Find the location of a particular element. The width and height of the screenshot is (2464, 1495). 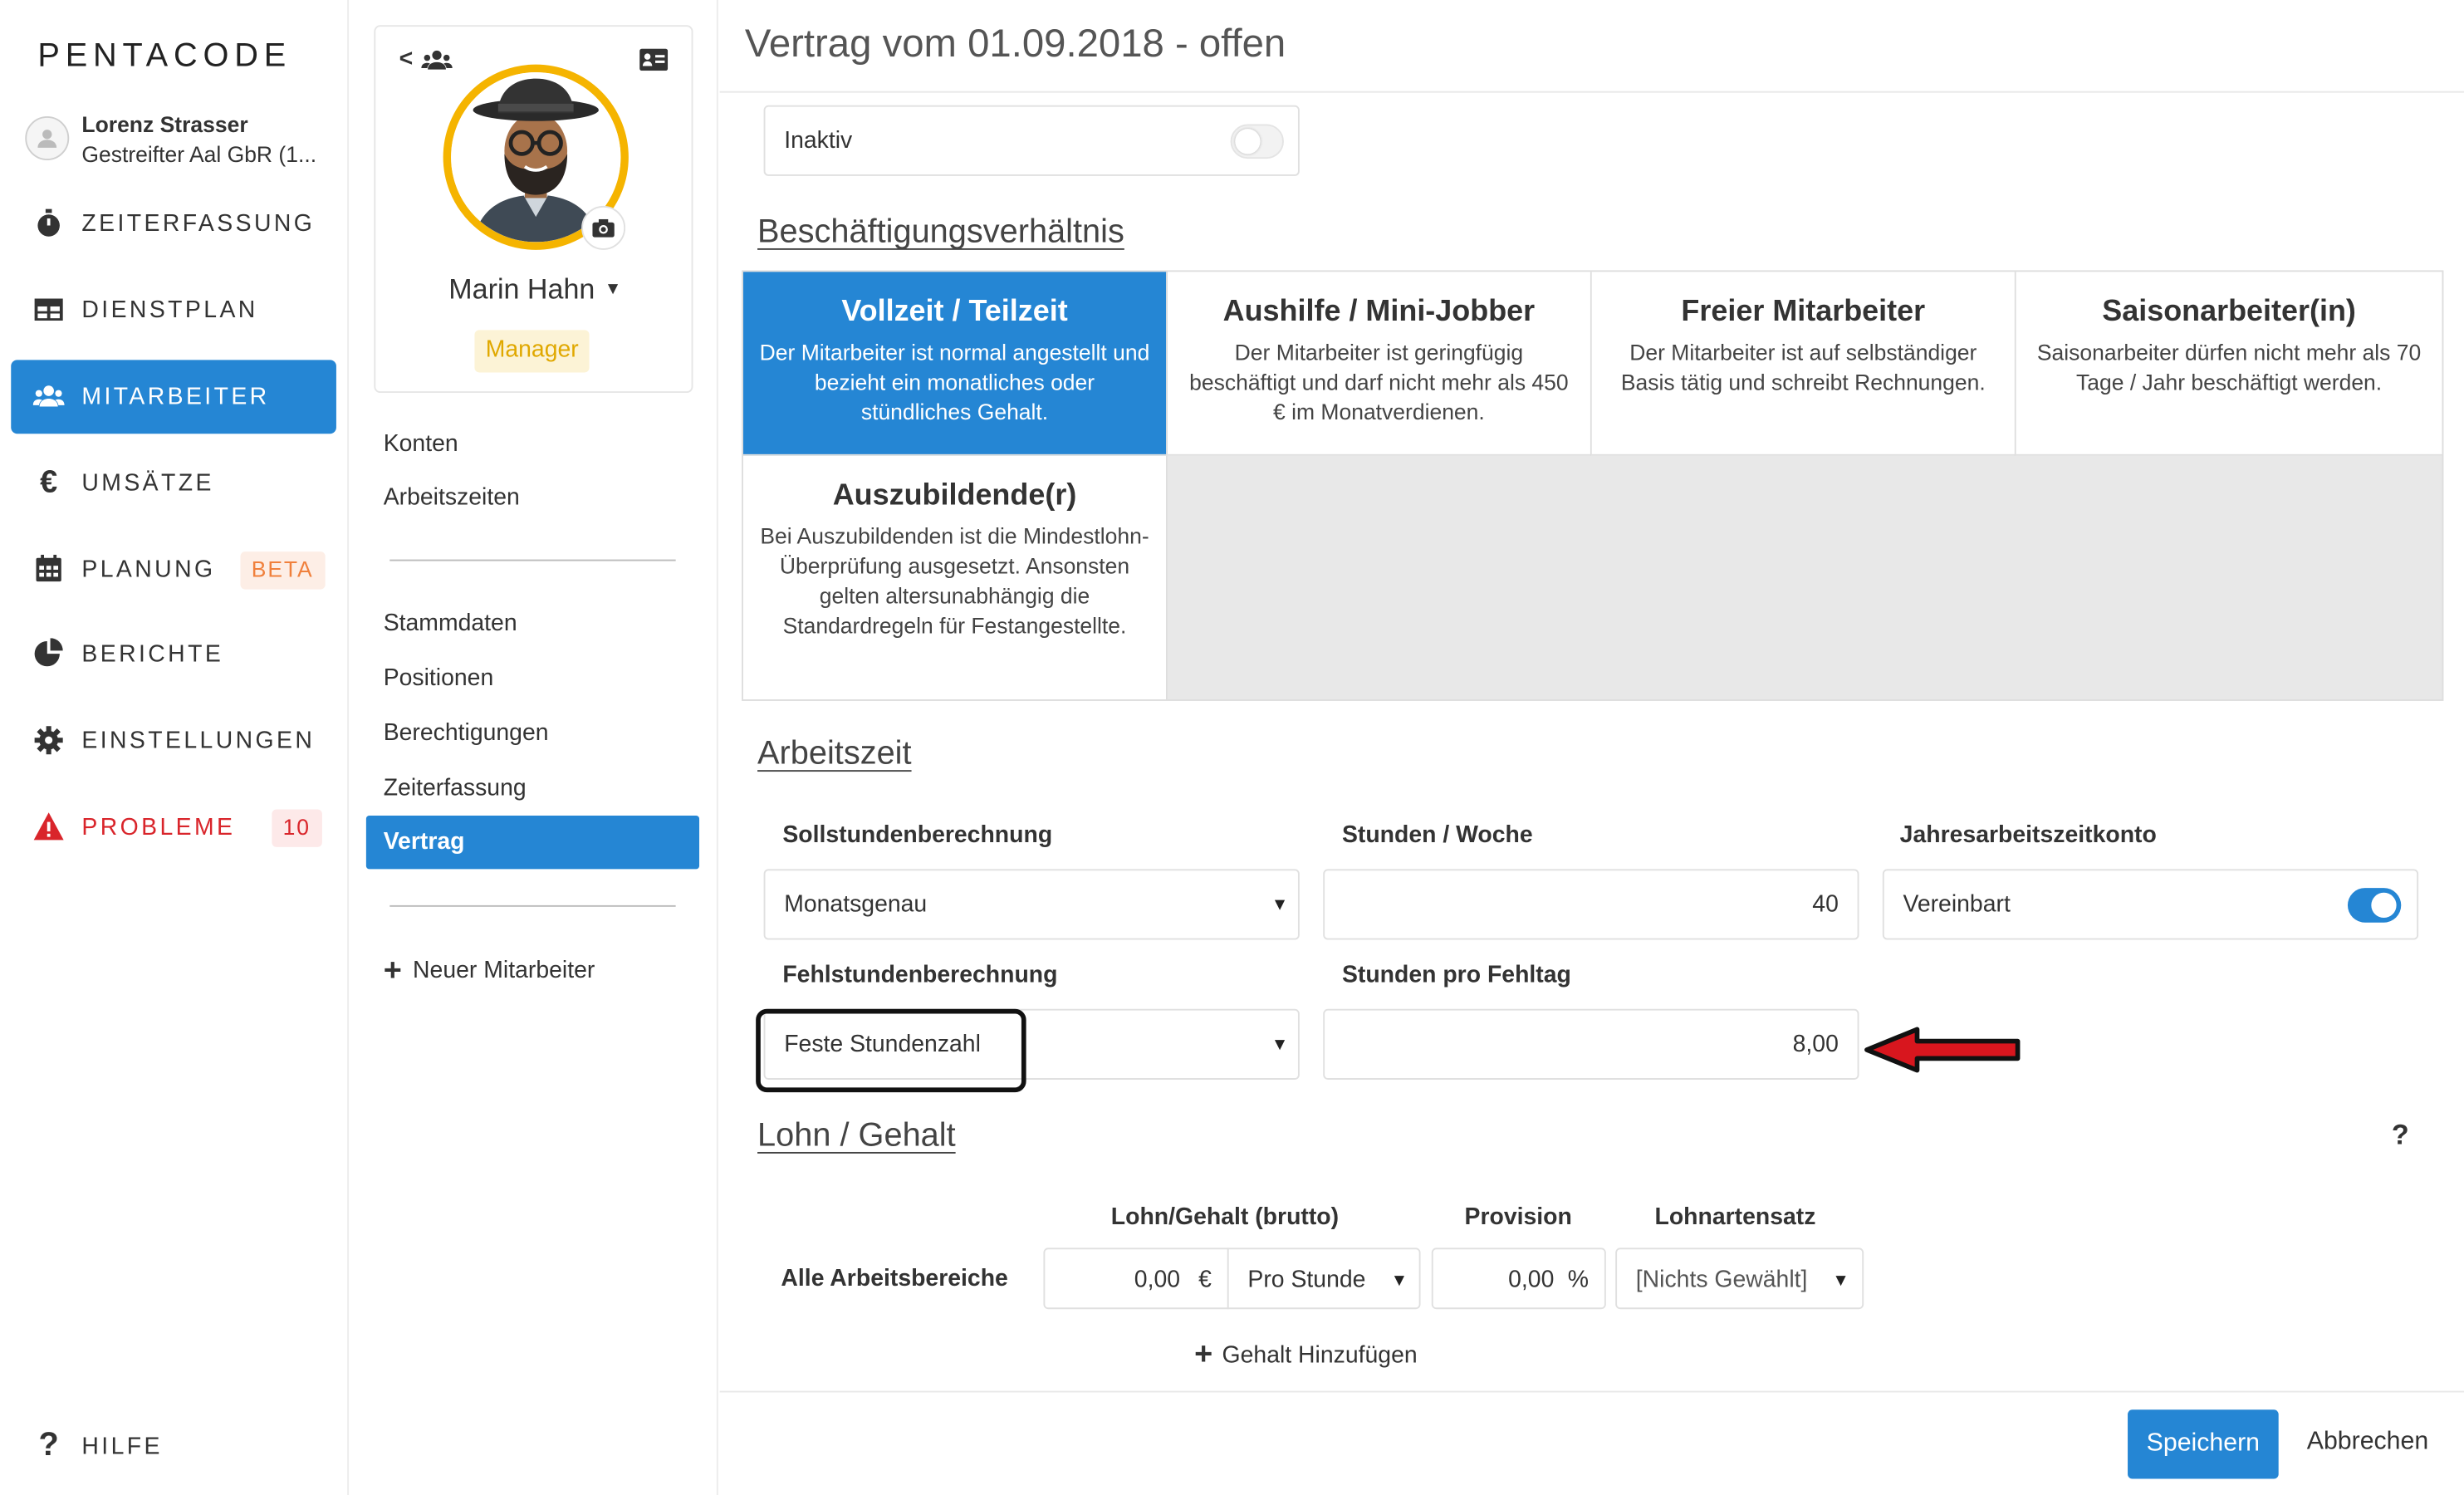

worktime-heading: Arbeitszeit is located at coordinates (835, 754).